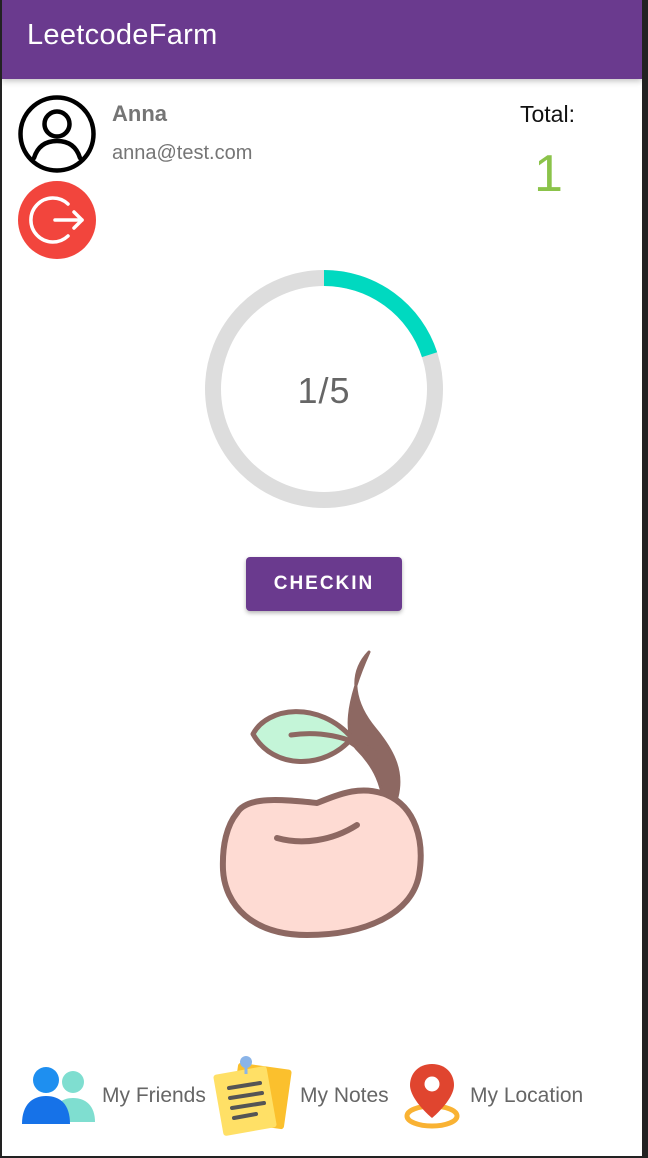  I want to click on user-email: anna@test.com, so click(182, 153).